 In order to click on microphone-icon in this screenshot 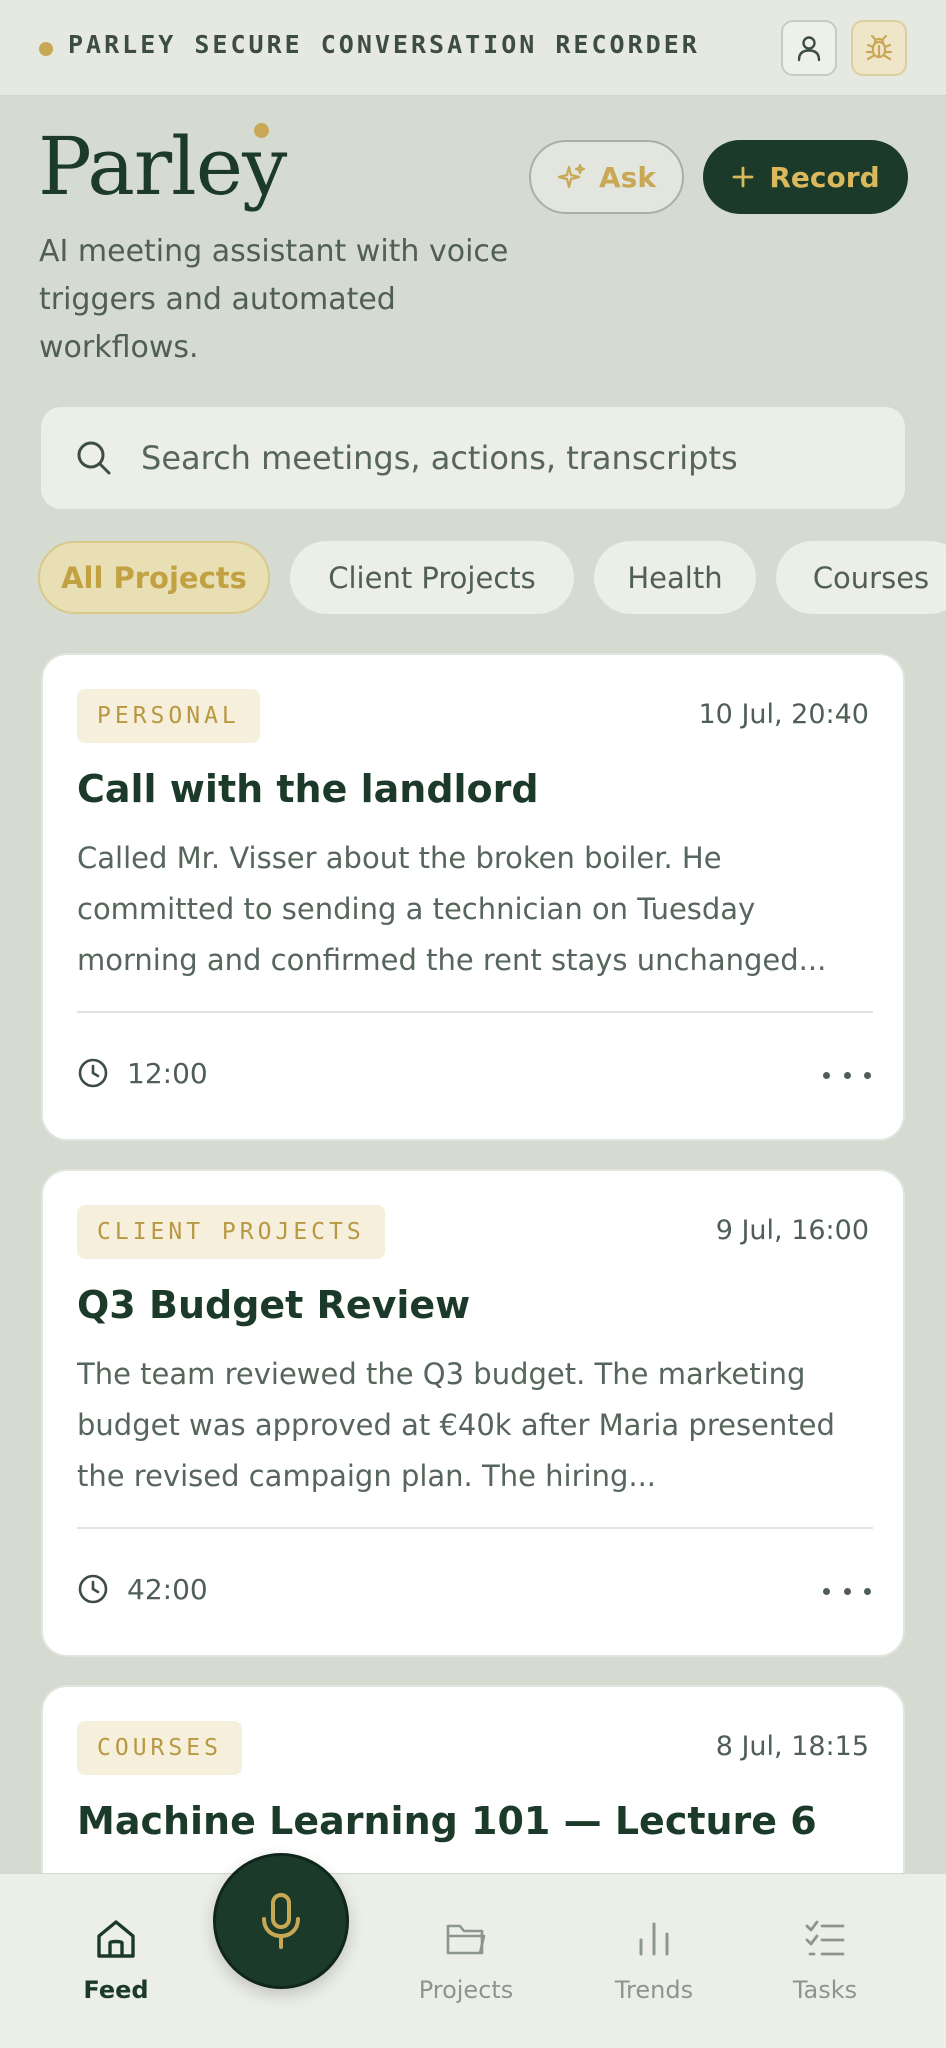, I will do `click(281, 1921)`.